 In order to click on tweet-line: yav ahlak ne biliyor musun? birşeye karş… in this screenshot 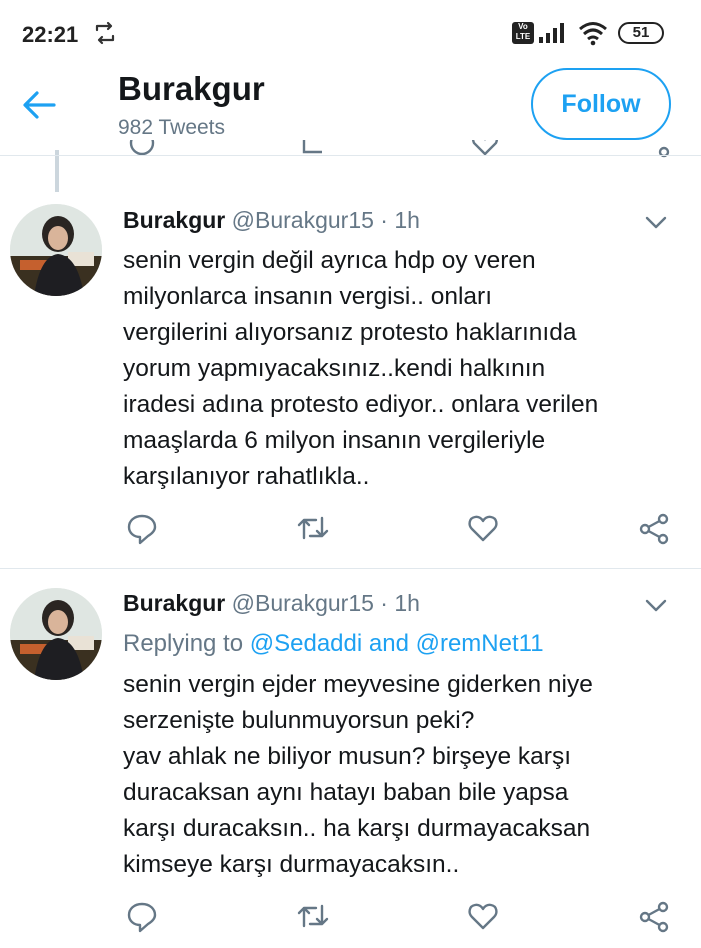, I will do `click(347, 756)`.